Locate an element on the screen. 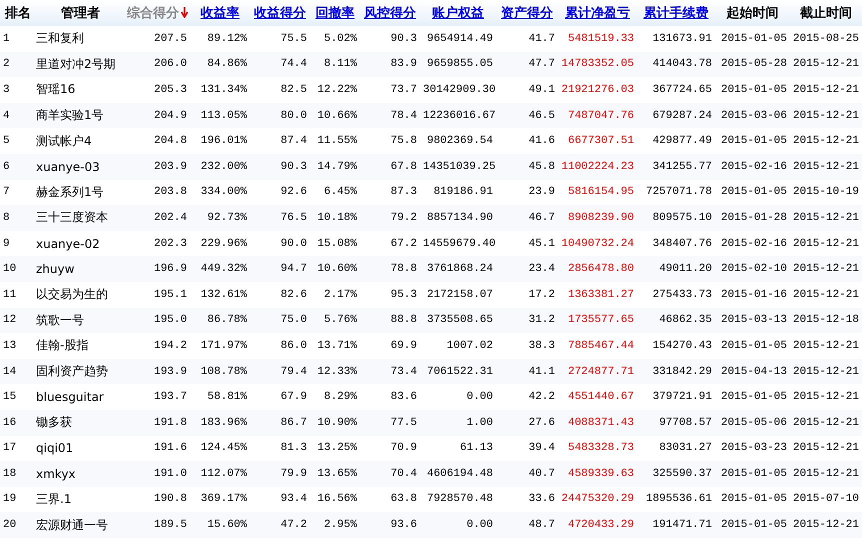  table-cell: 3 is located at coordinates (18, 90).